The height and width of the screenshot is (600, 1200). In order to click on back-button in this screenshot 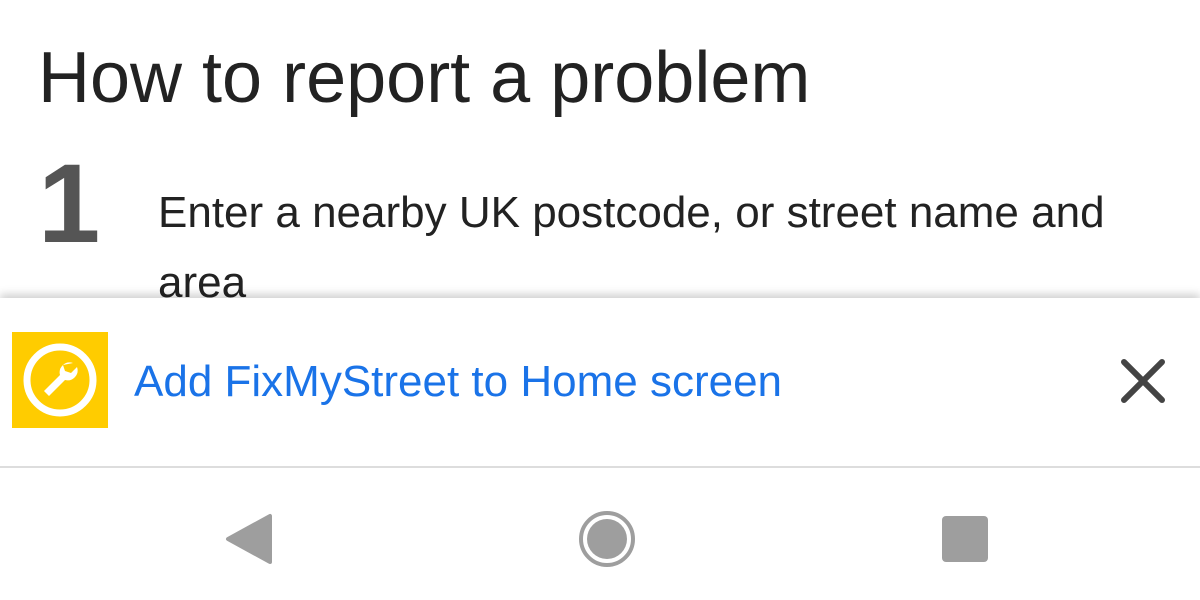, I will do `click(249, 539)`.